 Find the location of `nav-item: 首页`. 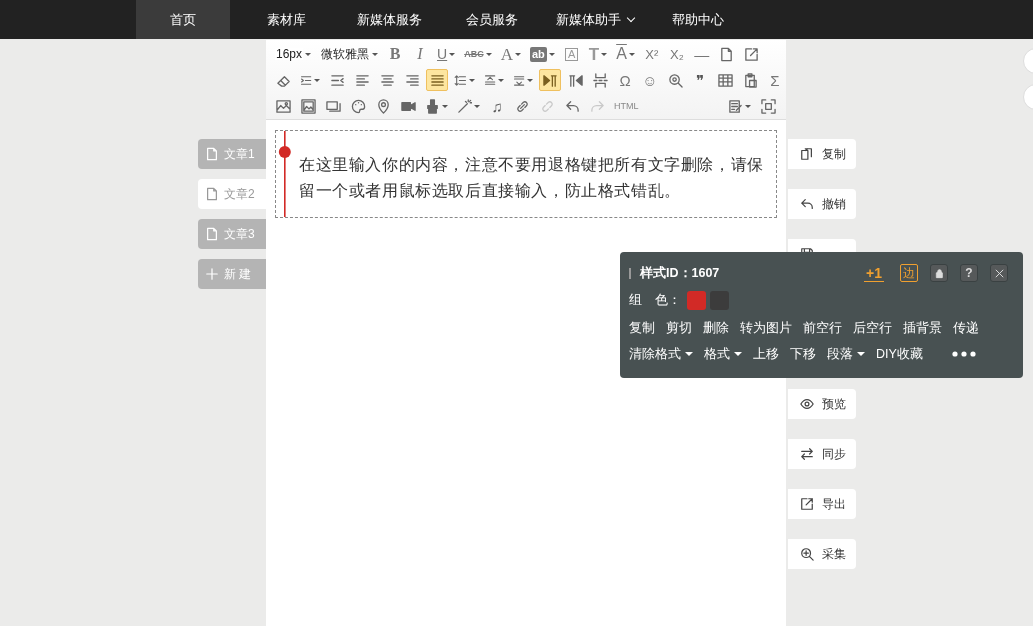

nav-item: 首页 is located at coordinates (183, 19).